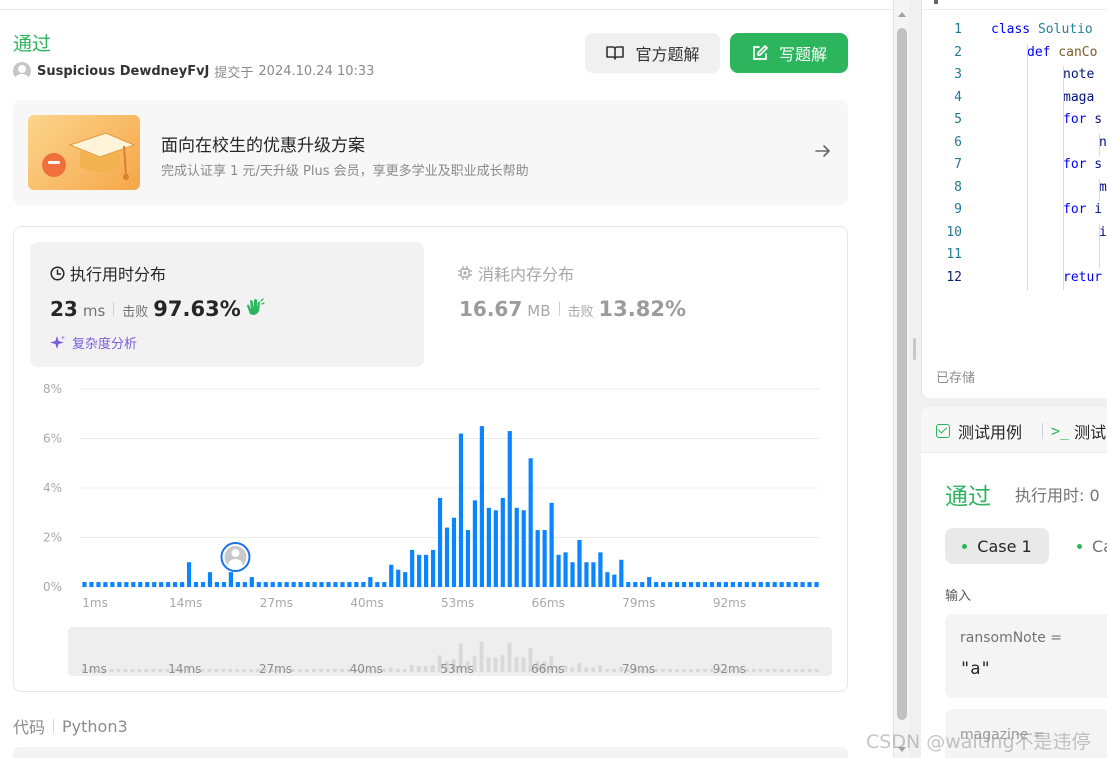  What do you see at coordinates (123, 71) in the screenshot?
I see `submitter-name: Suspicious DewdneyFvJ` at bounding box center [123, 71].